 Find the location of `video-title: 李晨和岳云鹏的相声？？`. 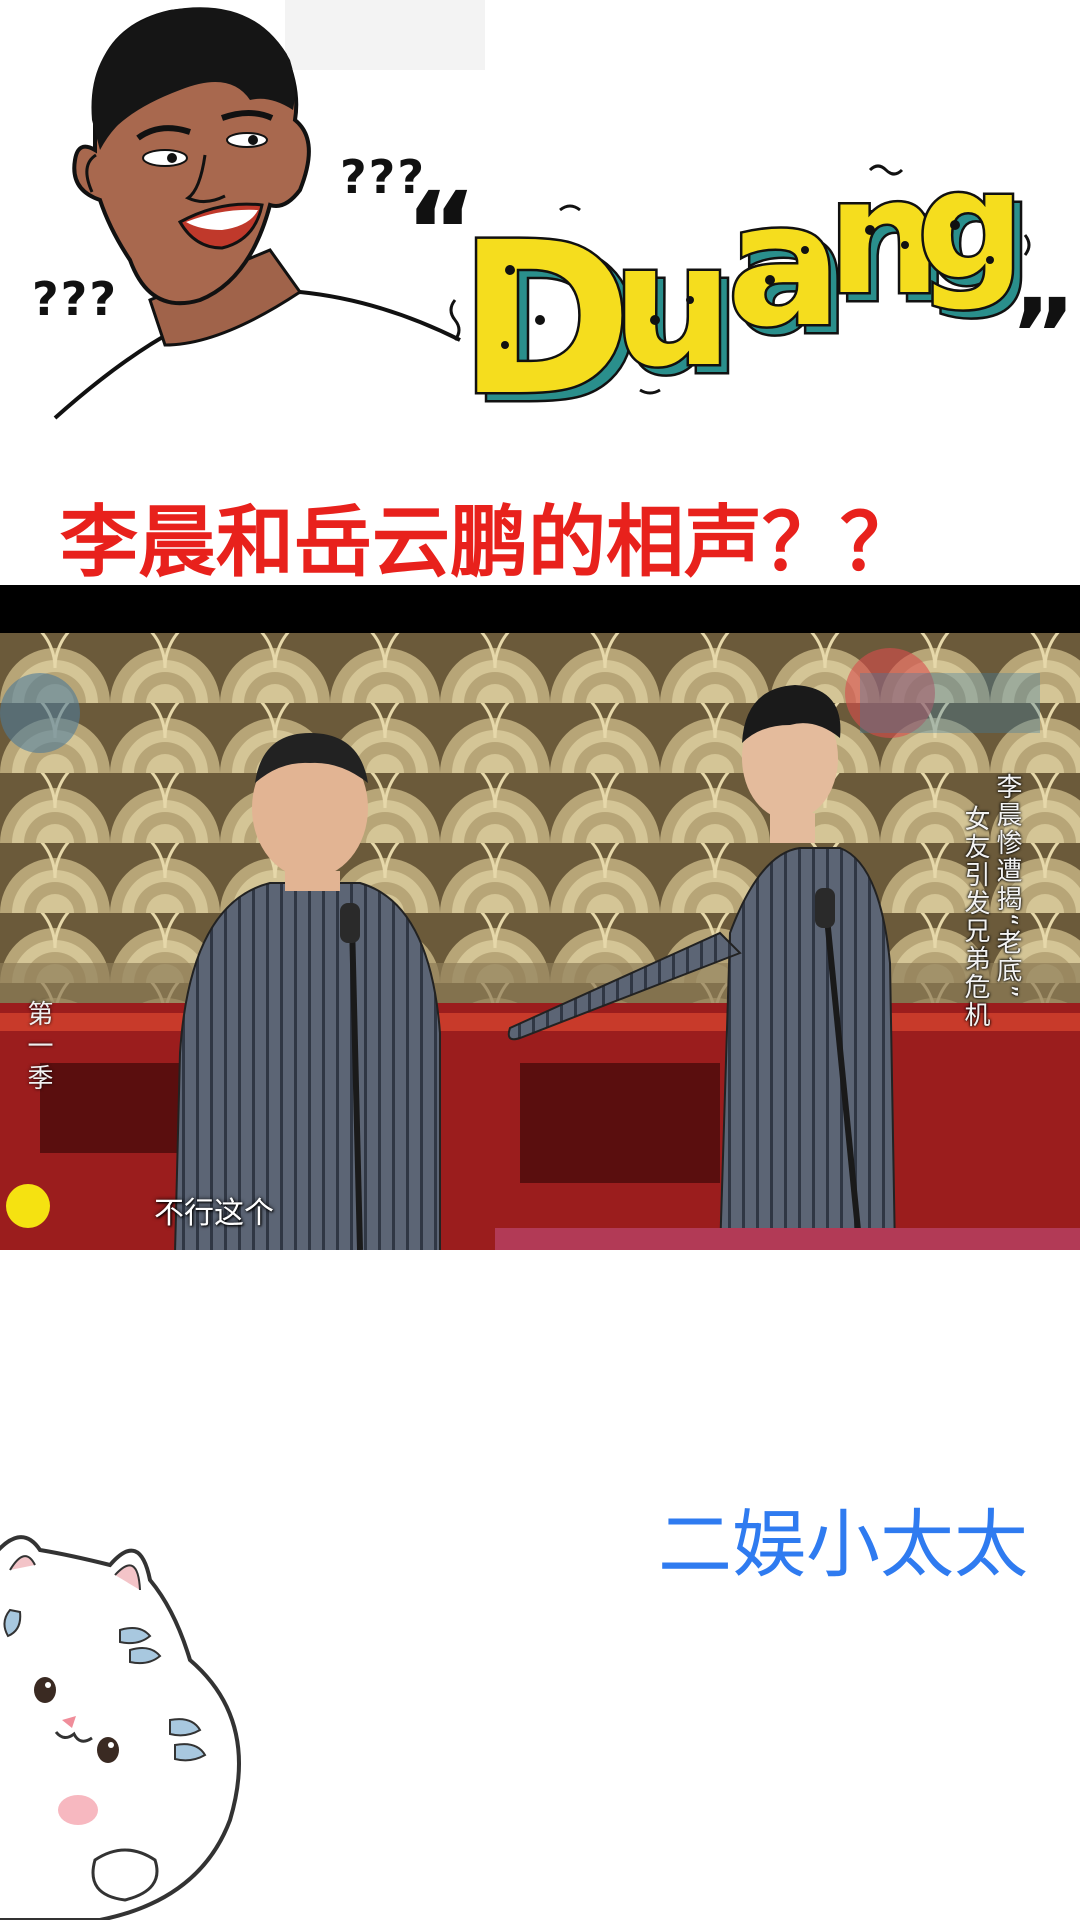

video-title: 李晨和岳云鹏的相声？？ is located at coordinates (489, 543).